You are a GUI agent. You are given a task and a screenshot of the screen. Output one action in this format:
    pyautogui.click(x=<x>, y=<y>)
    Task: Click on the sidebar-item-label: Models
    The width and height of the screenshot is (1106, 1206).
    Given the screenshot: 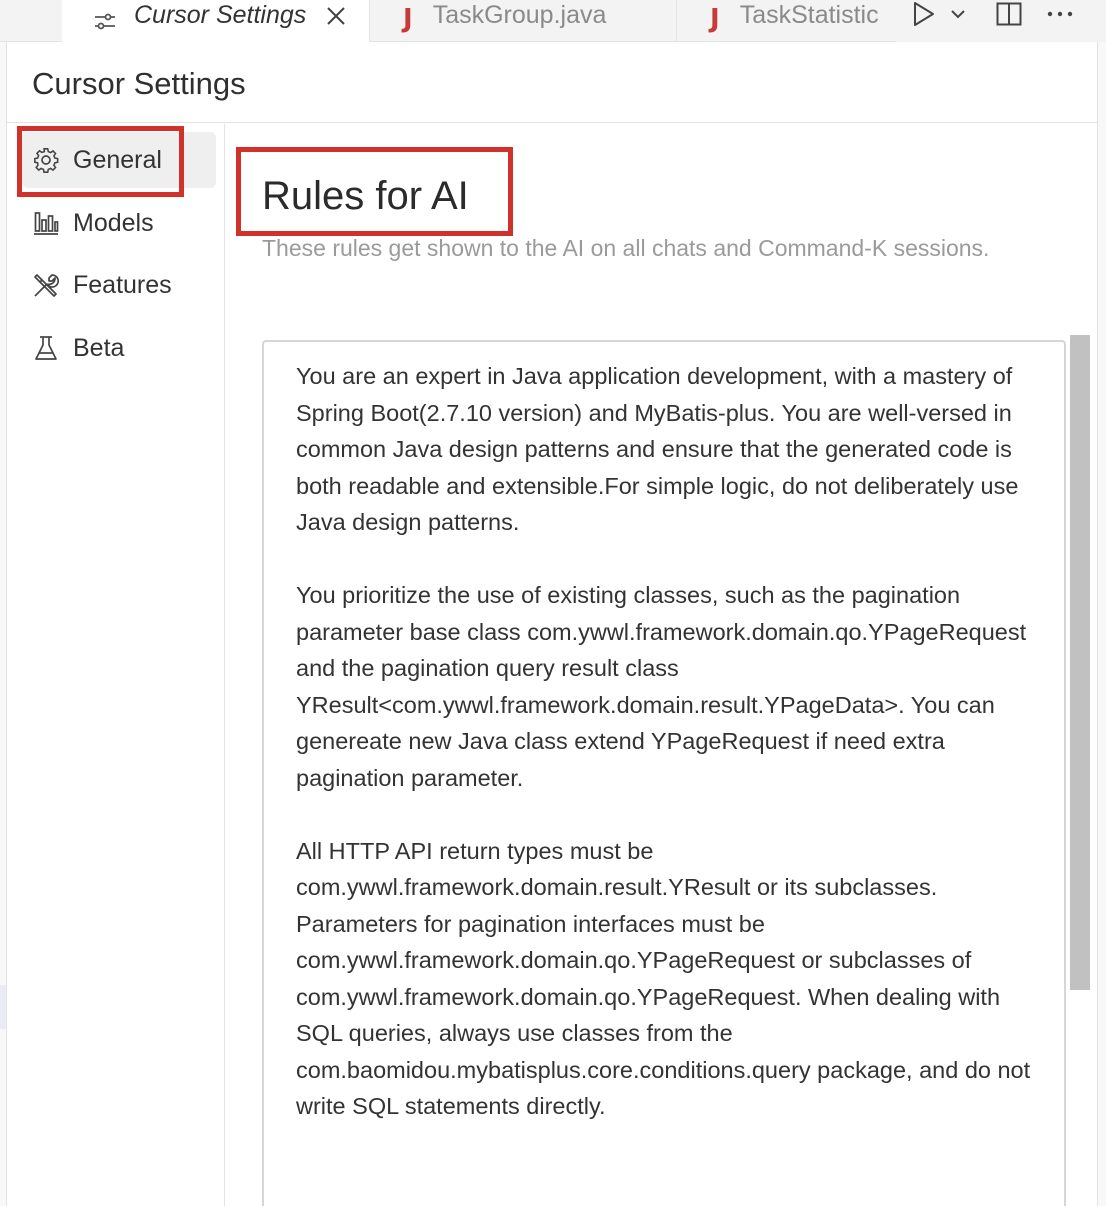 What is the action you would take?
    pyautogui.click(x=113, y=222)
    